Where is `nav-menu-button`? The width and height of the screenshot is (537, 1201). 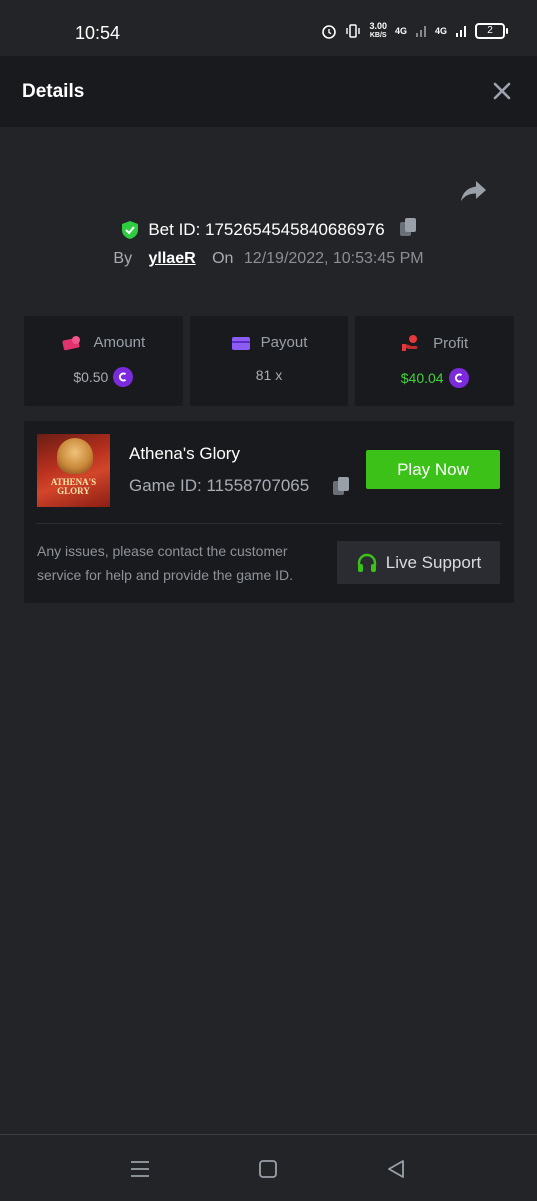
nav-menu-button is located at coordinates (140, 1169).